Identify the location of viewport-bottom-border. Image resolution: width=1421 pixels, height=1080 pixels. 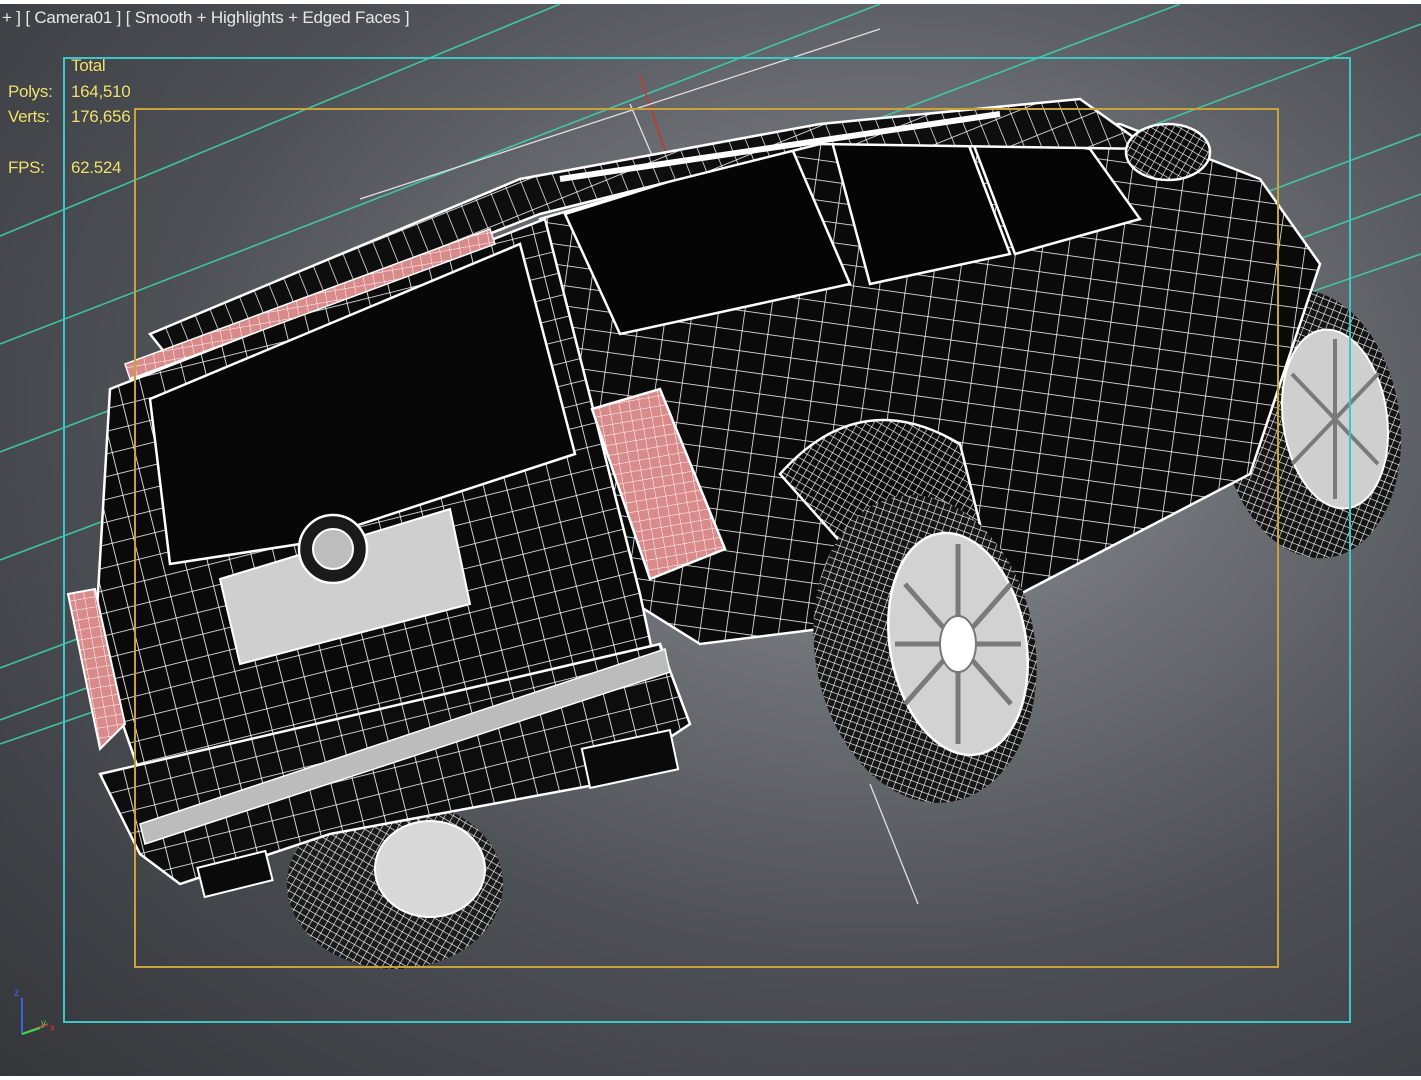
(710, 1078).